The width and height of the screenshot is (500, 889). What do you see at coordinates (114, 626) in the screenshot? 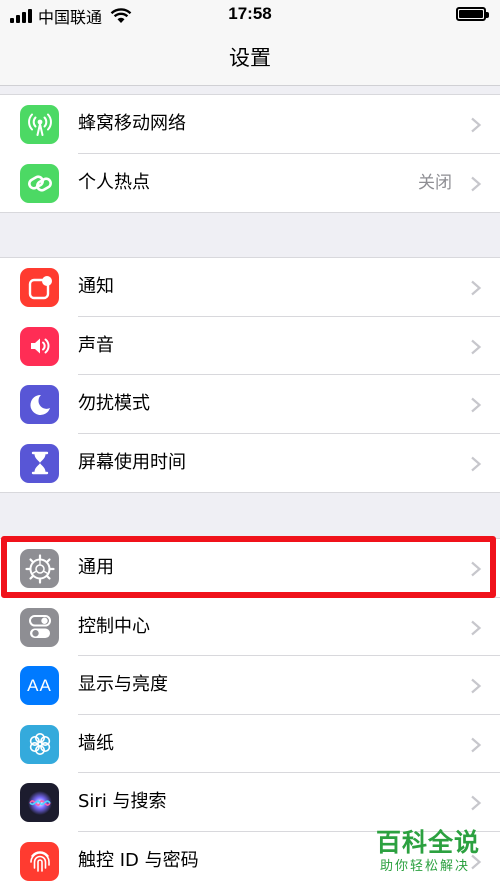
I see `row-label: 控制中心` at bounding box center [114, 626].